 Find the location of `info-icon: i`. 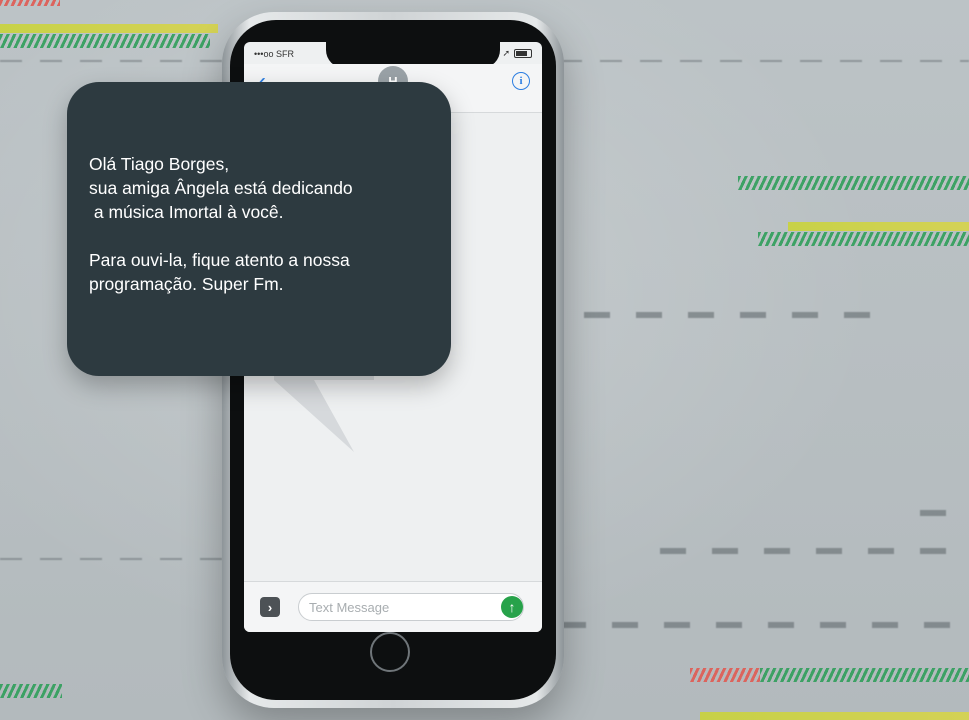

info-icon: i is located at coordinates (521, 81).